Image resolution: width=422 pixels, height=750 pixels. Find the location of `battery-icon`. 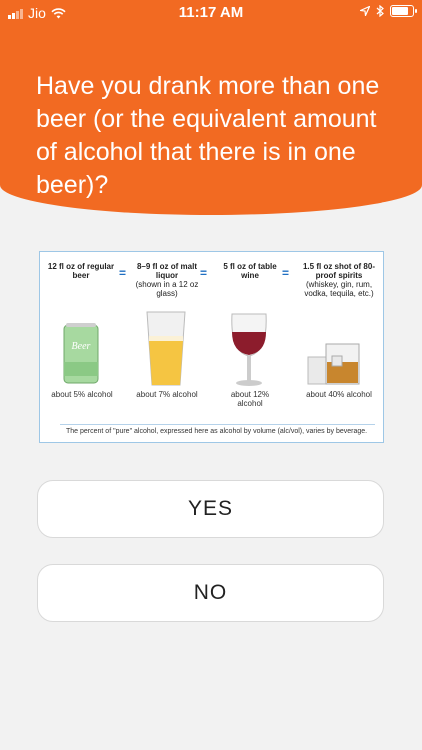

battery-icon is located at coordinates (403, 11).